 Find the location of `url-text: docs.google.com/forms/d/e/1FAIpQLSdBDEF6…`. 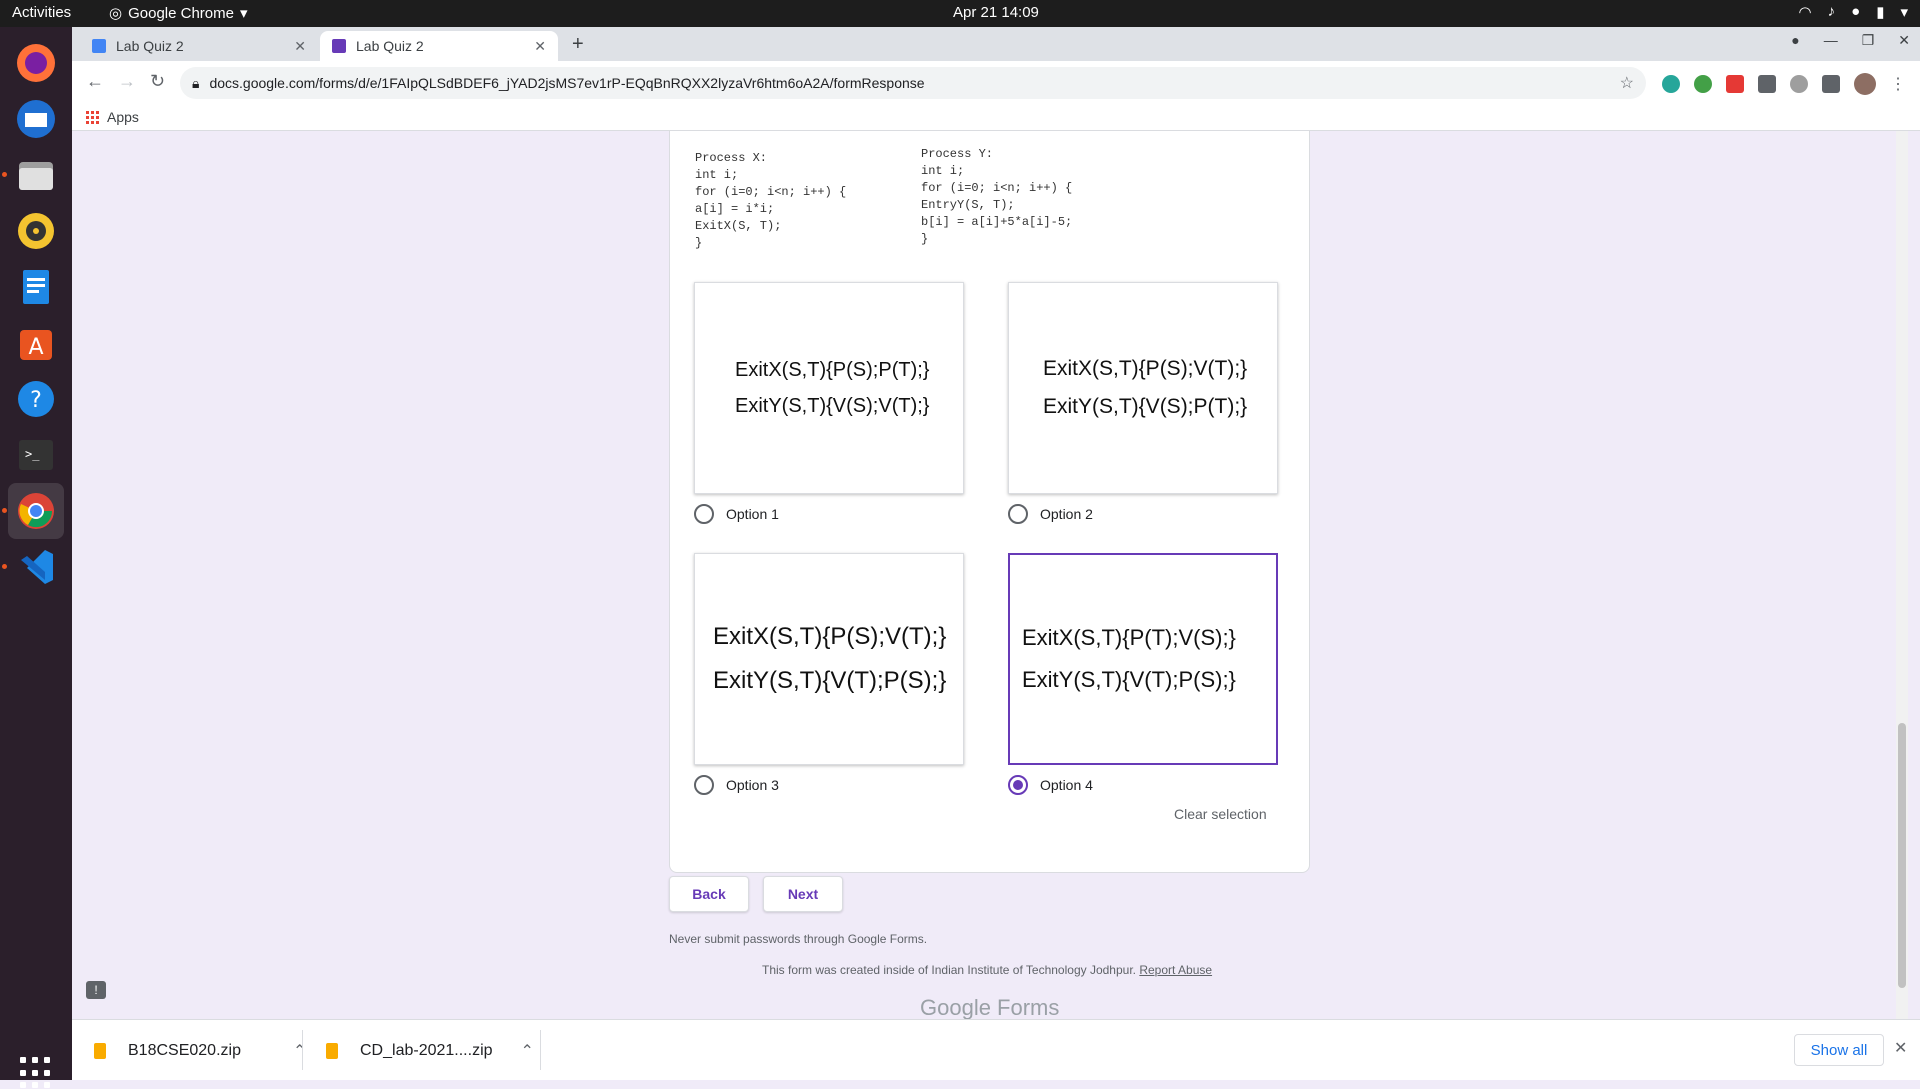

url-text: docs.google.com/forms/d/e/1FAIpQLSdBDEF6… is located at coordinates (567, 83).